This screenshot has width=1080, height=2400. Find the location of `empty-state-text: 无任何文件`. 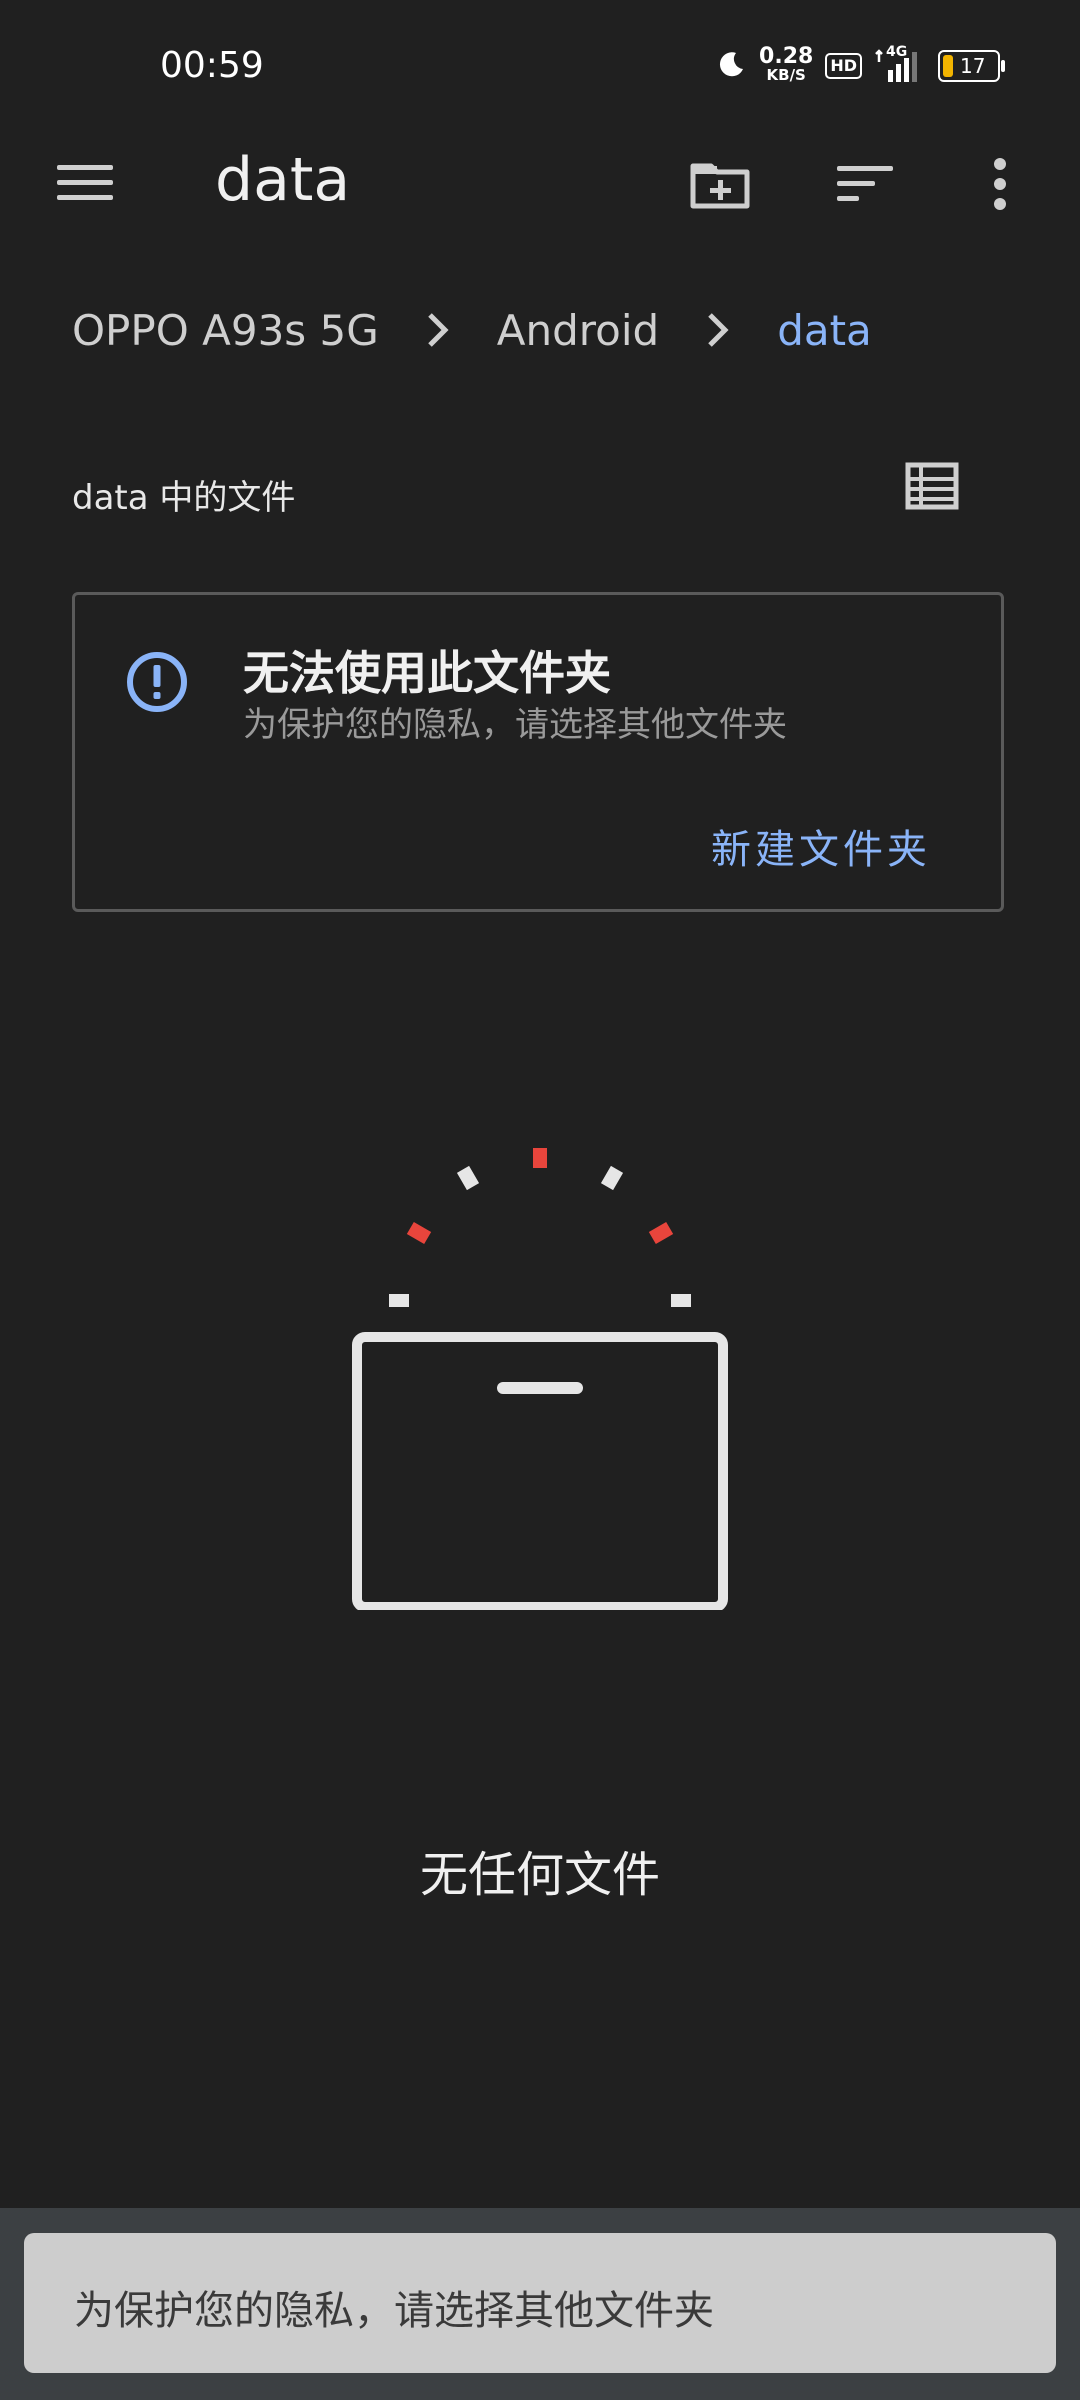

empty-state-text: 无任何文件 is located at coordinates (539, 1875).